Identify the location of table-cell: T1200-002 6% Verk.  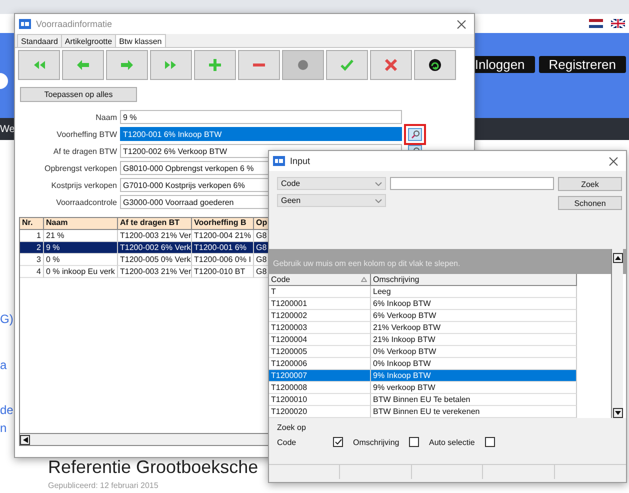
(155, 248).